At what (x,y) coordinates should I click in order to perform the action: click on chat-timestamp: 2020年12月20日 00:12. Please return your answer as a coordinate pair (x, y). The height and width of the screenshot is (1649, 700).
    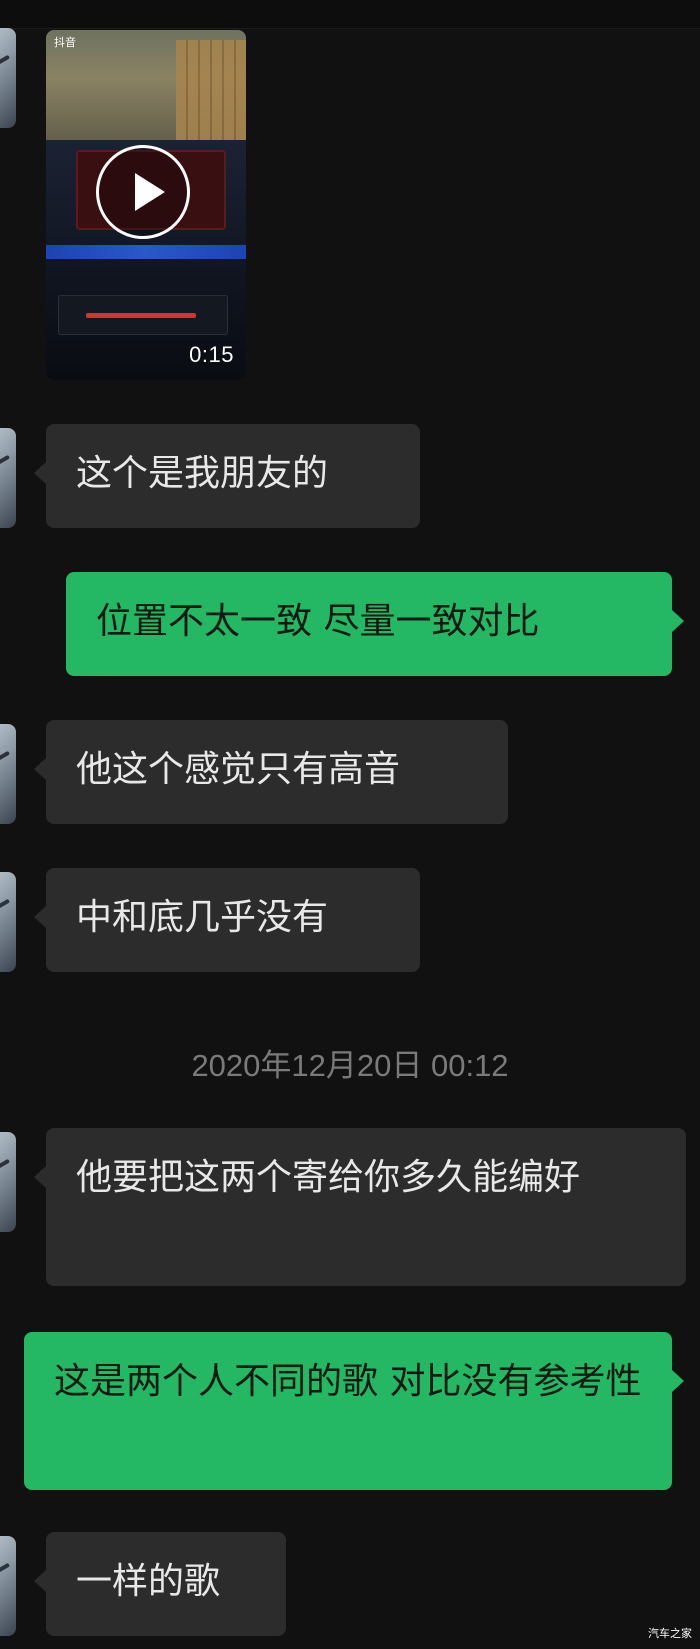
    Looking at the image, I should click on (350, 1065).